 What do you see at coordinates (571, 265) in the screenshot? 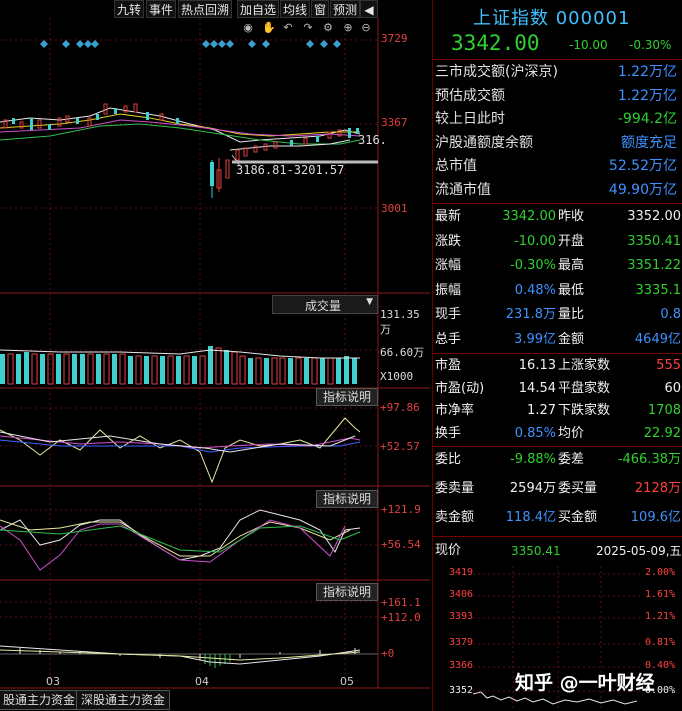
I see `grid-label: 最高` at bounding box center [571, 265].